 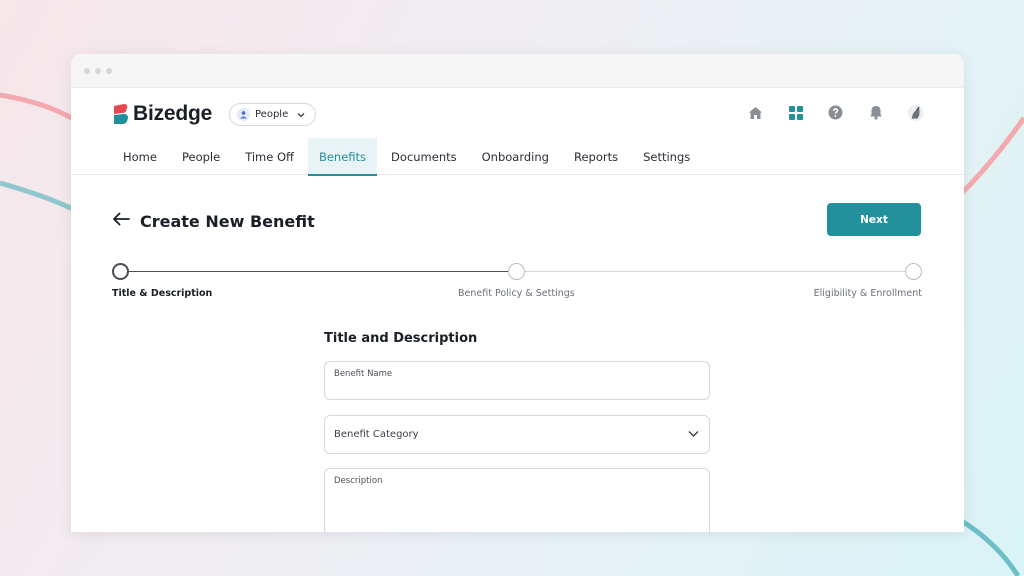 I want to click on back-arrow-icon, so click(x=121, y=220).